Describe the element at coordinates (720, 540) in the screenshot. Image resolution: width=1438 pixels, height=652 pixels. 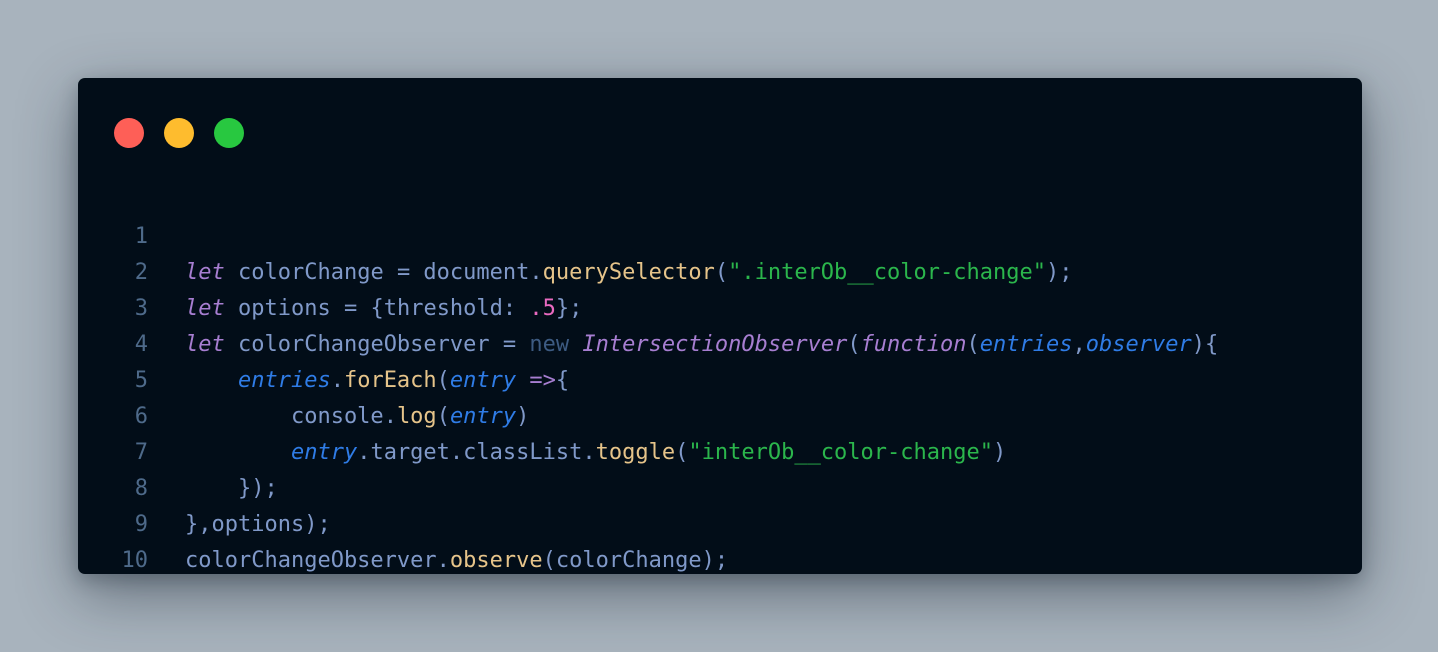
I see `code-line: 10` at that location.